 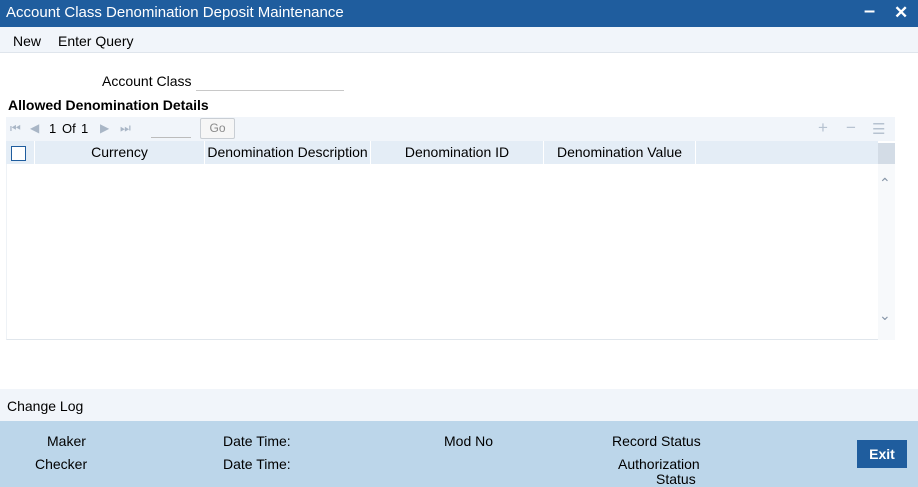 What do you see at coordinates (125, 128) in the screenshot?
I see `last-page-icon: ⏭` at bounding box center [125, 128].